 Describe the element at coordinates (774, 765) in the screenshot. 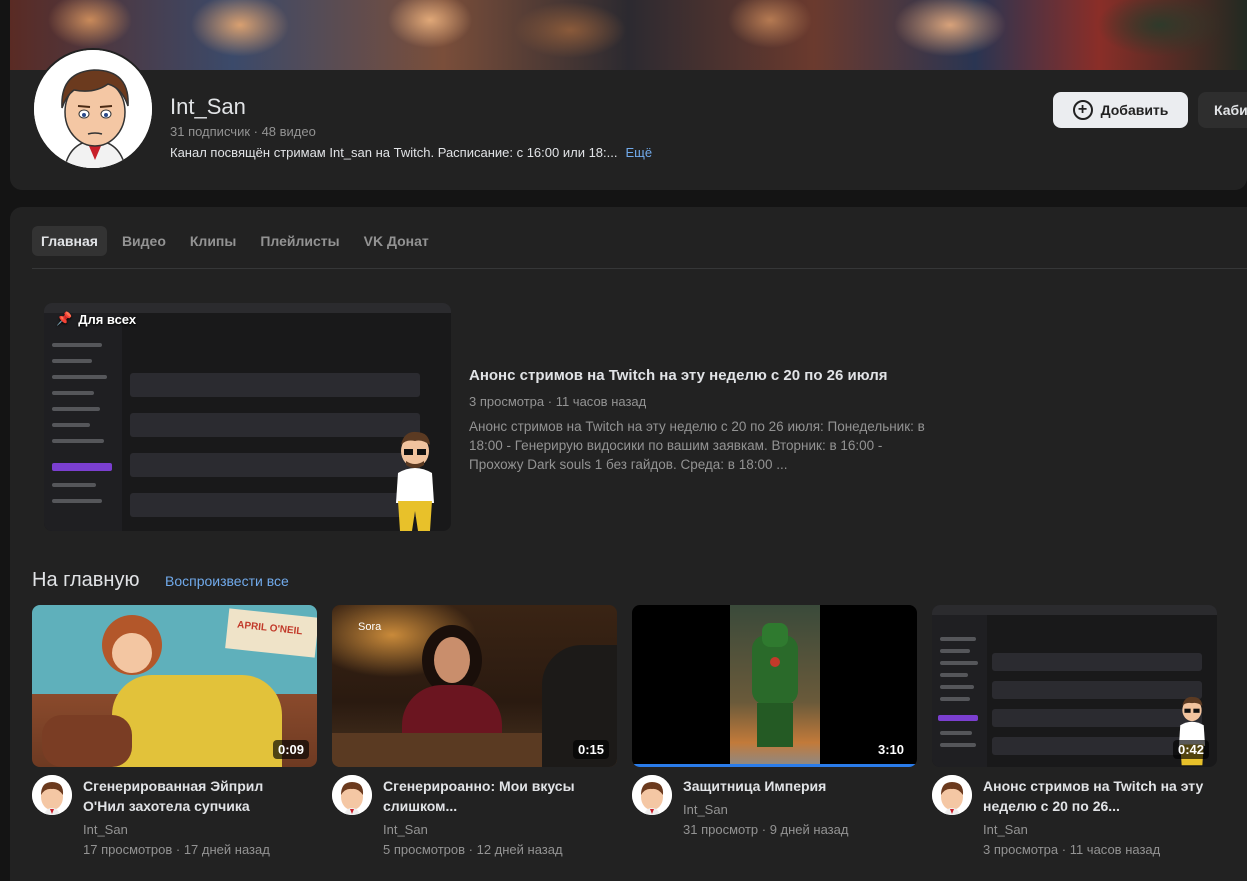

I see `watch-progress-bar` at that location.